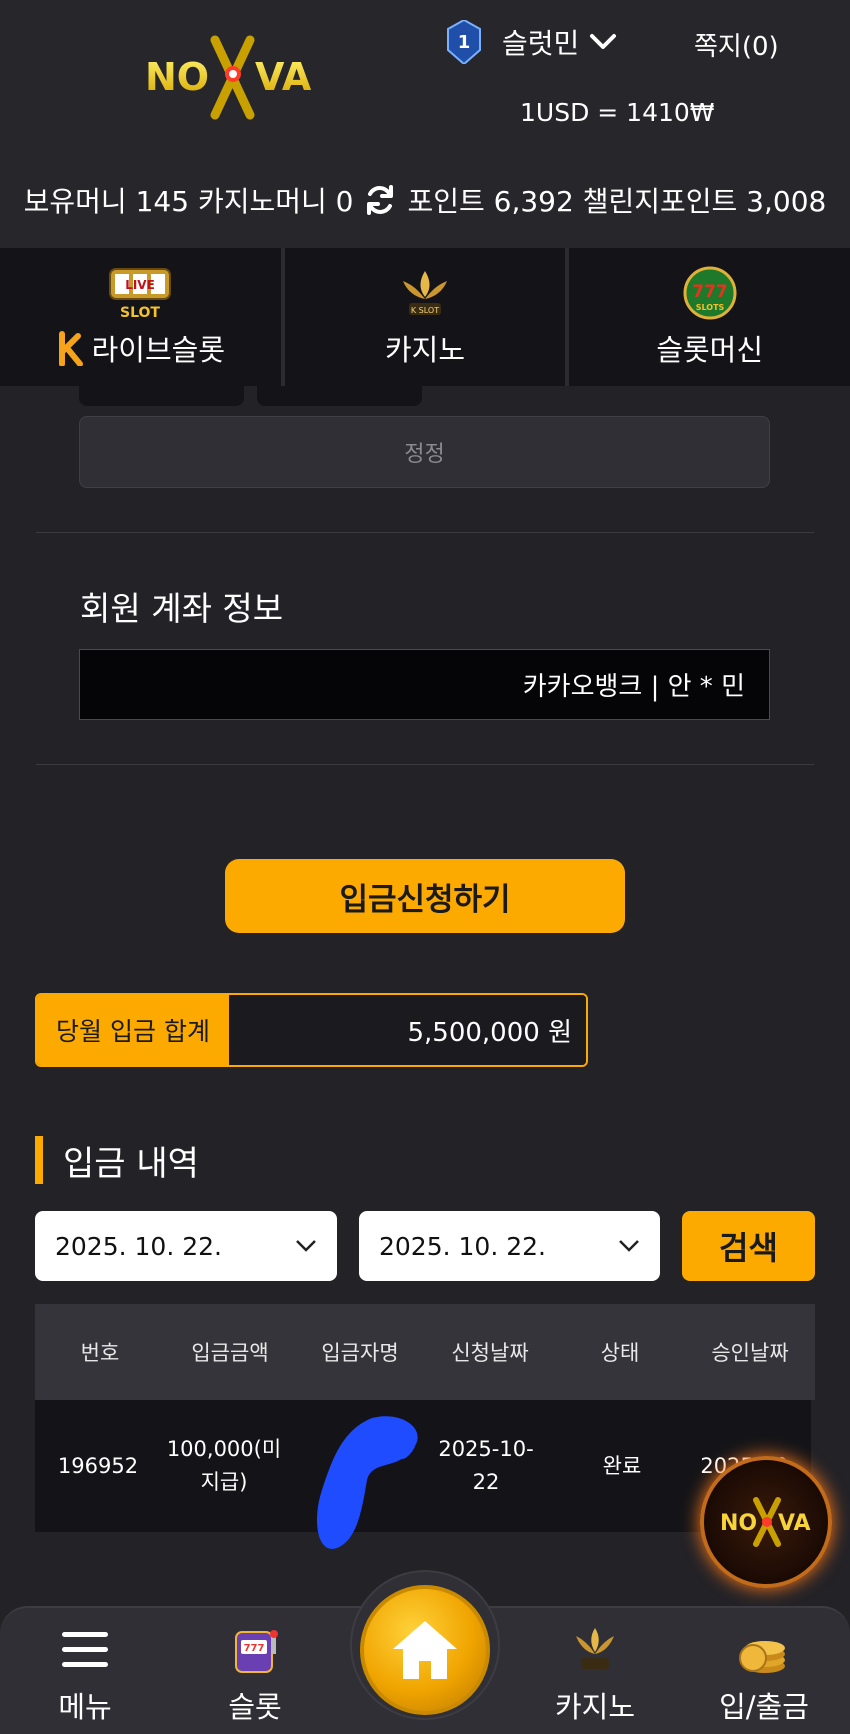  What do you see at coordinates (736, 44) in the screenshot?
I see `messages-link: 쪽지(0)` at bounding box center [736, 44].